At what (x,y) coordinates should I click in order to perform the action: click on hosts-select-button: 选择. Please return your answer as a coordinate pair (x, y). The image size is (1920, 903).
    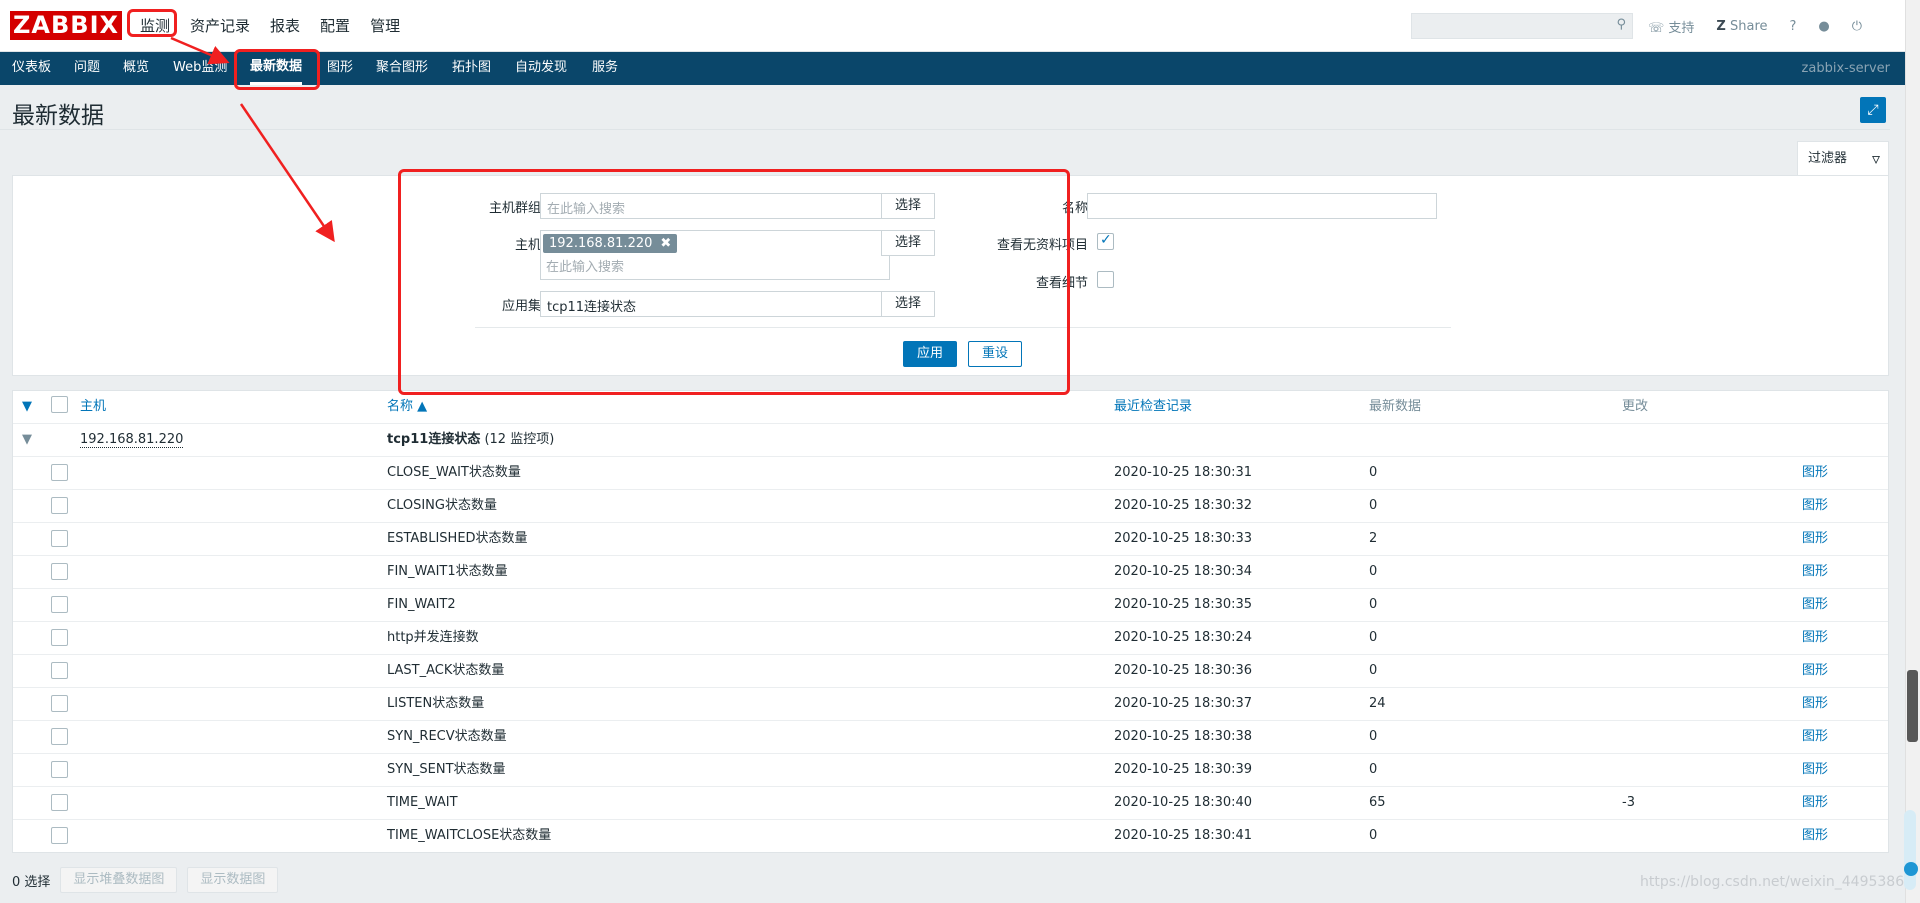
    Looking at the image, I should click on (908, 243).